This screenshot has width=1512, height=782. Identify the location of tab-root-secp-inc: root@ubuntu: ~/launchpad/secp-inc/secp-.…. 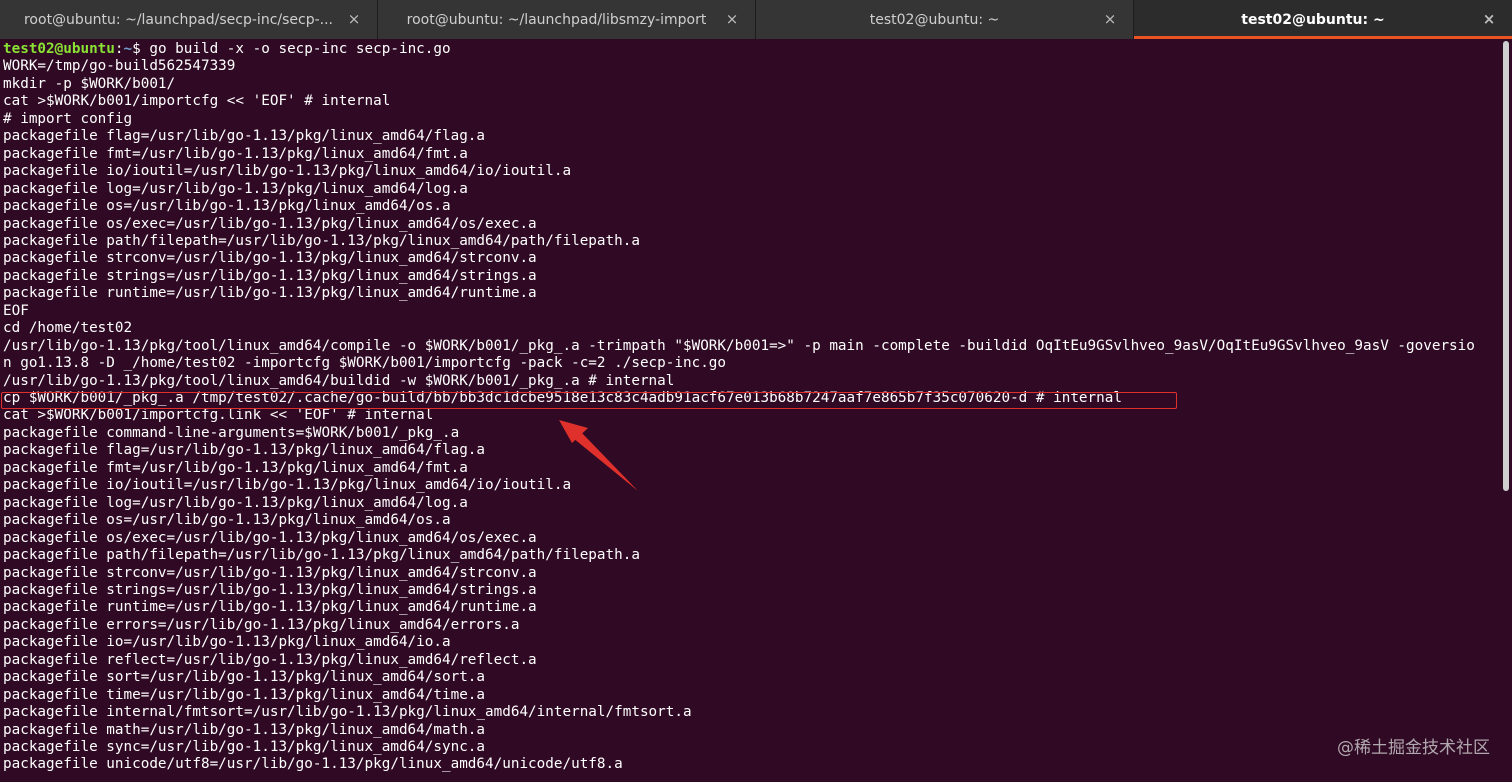
(189, 19).